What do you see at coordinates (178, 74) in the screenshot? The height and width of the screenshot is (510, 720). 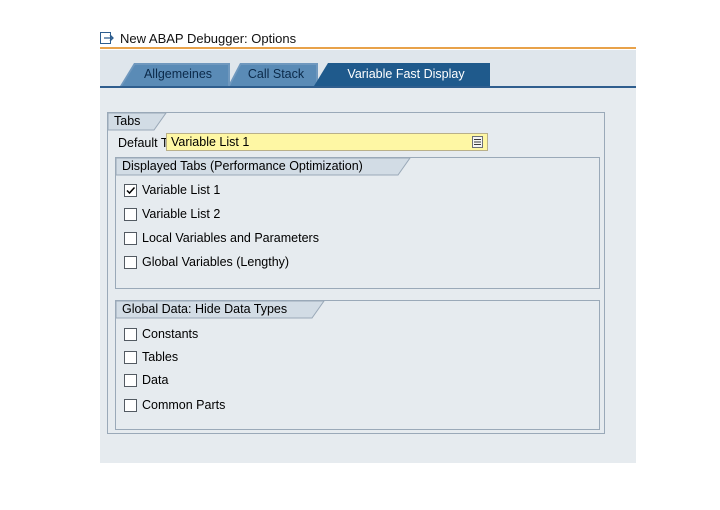 I see `tab-label: Allgemeines` at bounding box center [178, 74].